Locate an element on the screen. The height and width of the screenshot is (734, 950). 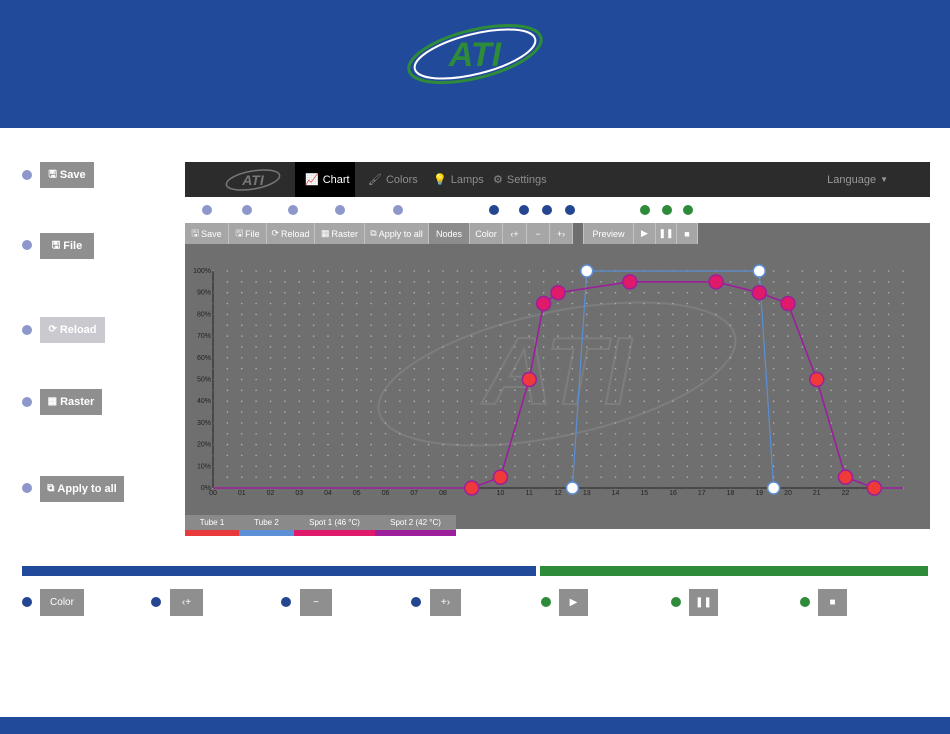
nodes-label: Nodes is located at coordinates (449, 233).